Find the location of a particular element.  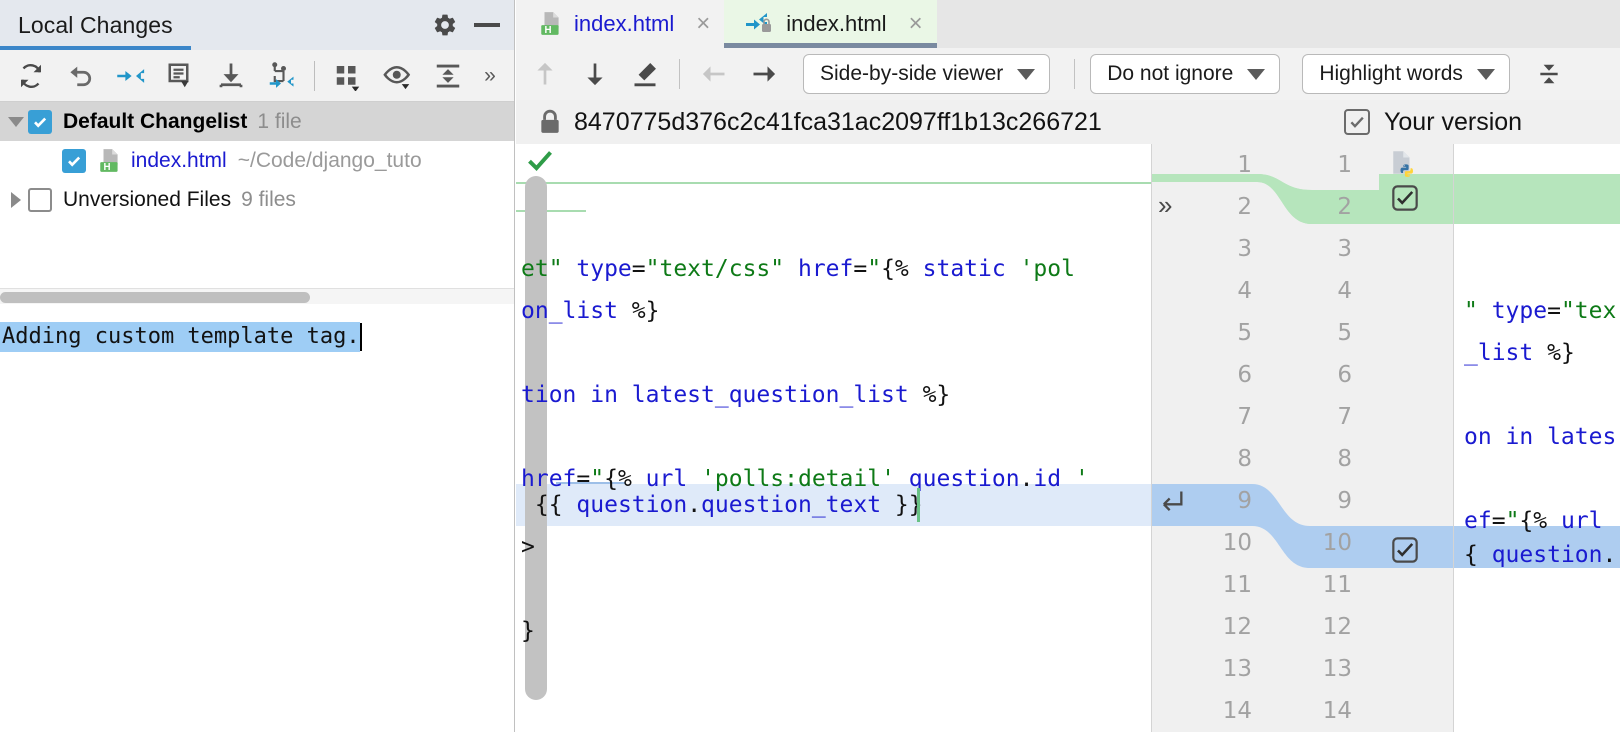

unversioned-label: Unversioned Files is located at coordinates (147, 199).